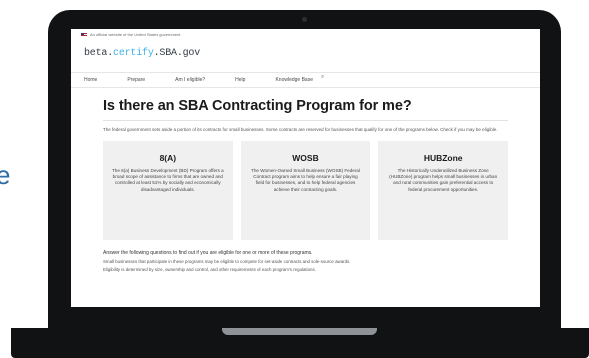 The height and width of the screenshot is (358, 589). Describe the element at coordinates (177, 53) in the screenshot. I see `logo-suffix: .SBA.gov` at that location.